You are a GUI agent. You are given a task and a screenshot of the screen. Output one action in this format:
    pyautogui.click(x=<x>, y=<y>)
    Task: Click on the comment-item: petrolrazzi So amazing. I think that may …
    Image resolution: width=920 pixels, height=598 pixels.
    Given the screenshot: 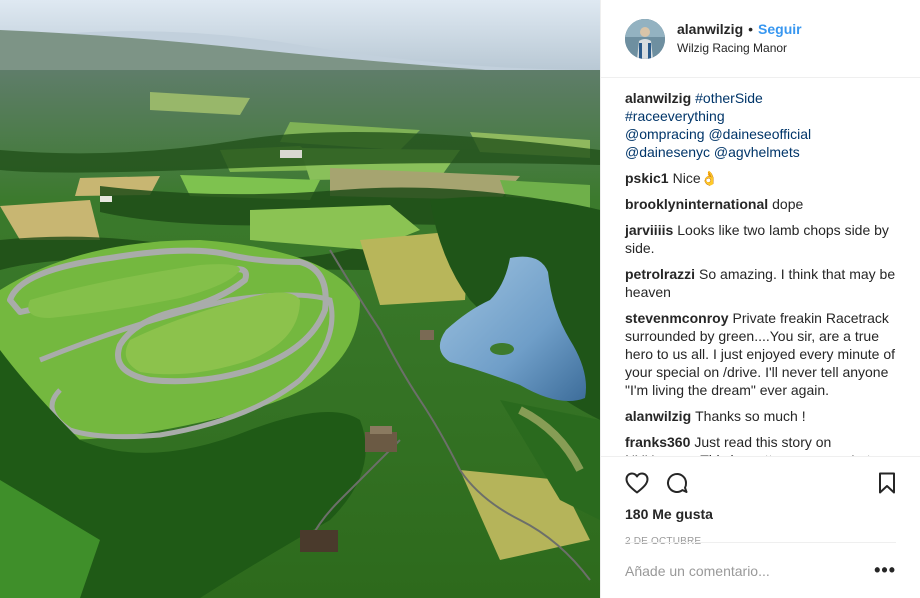 What is the action you would take?
    pyautogui.click(x=760, y=283)
    